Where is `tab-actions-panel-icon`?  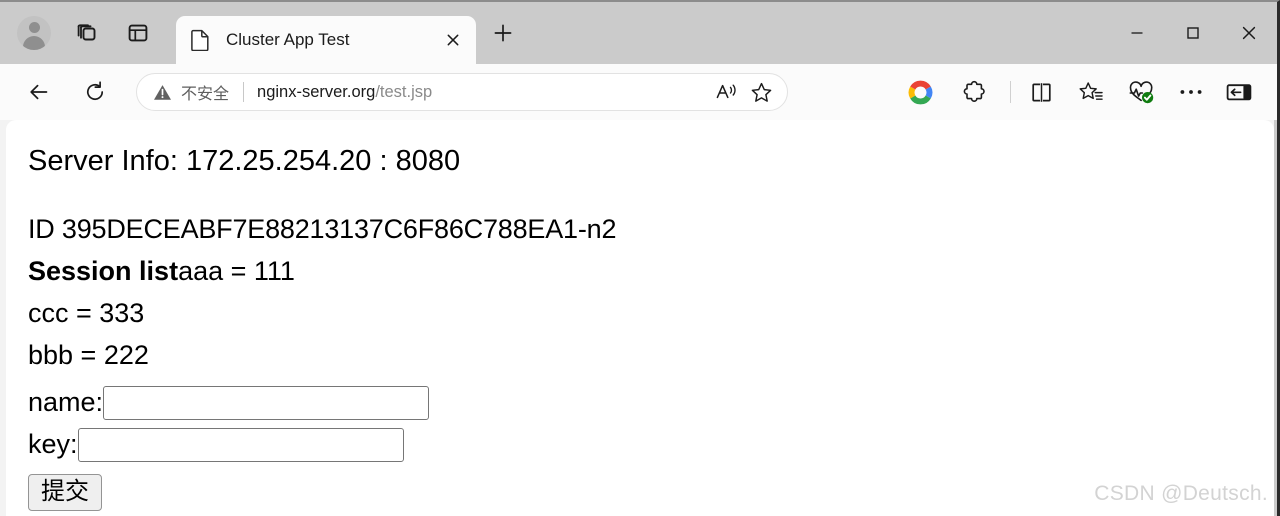 tab-actions-panel-icon is located at coordinates (138, 33).